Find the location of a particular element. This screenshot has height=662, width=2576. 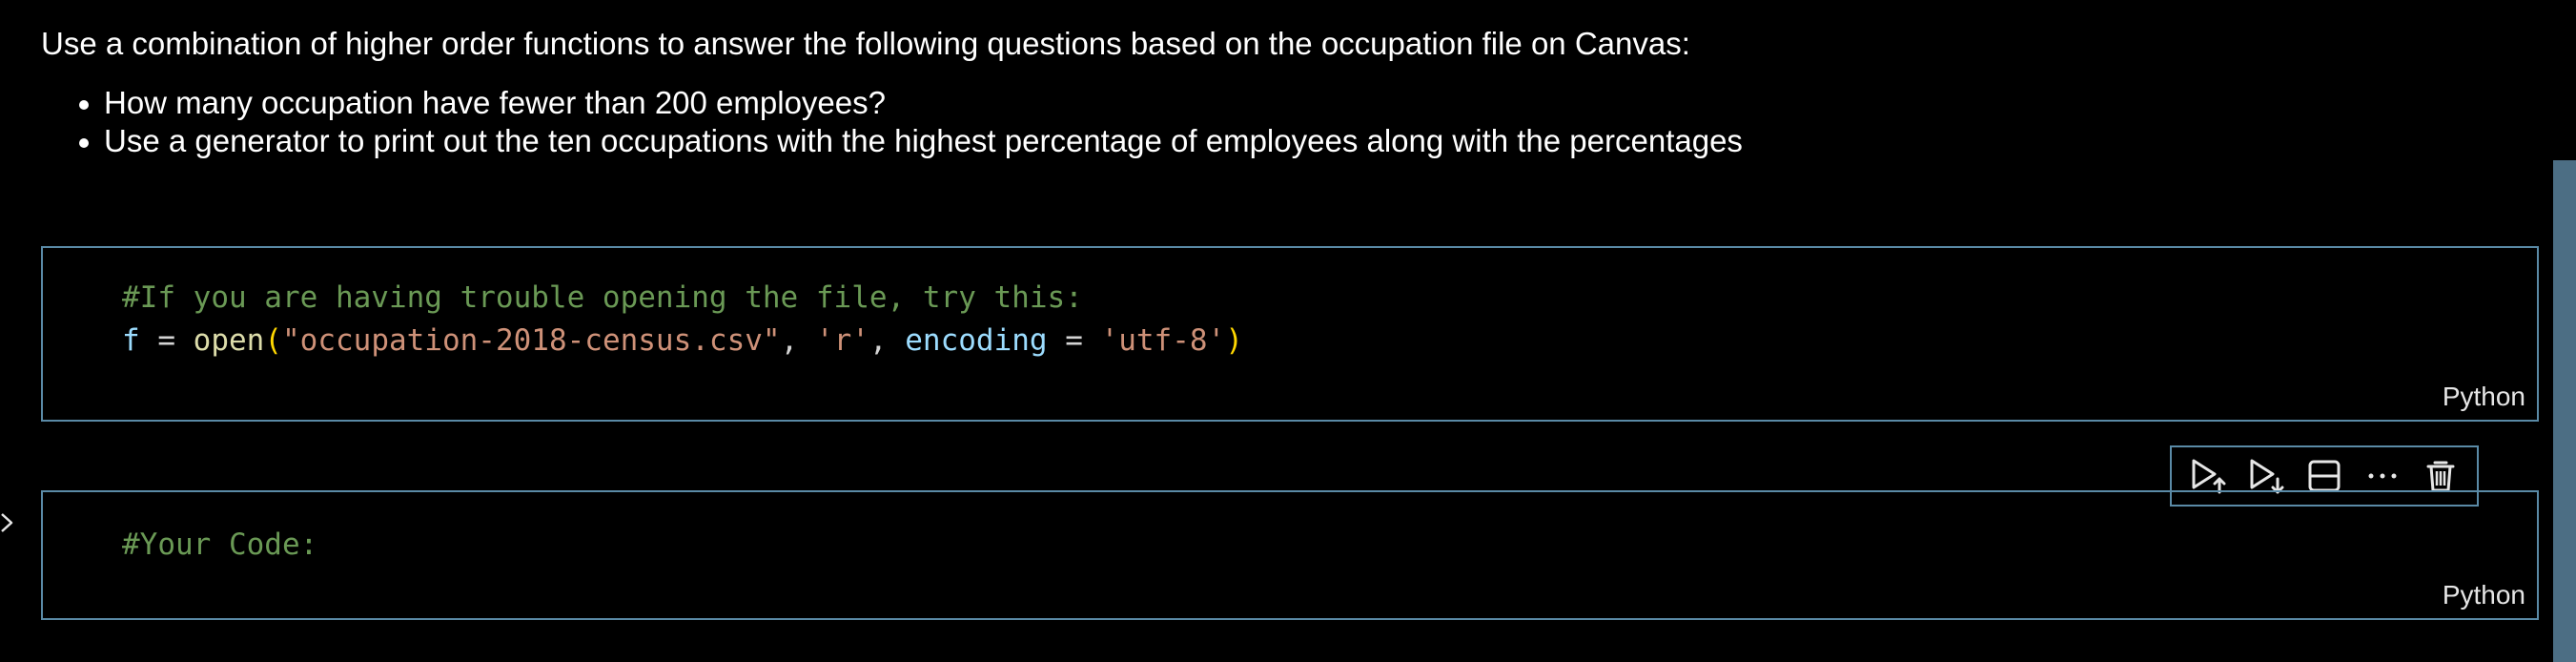

chevron-right-icon is located at coordinates (7, 525).